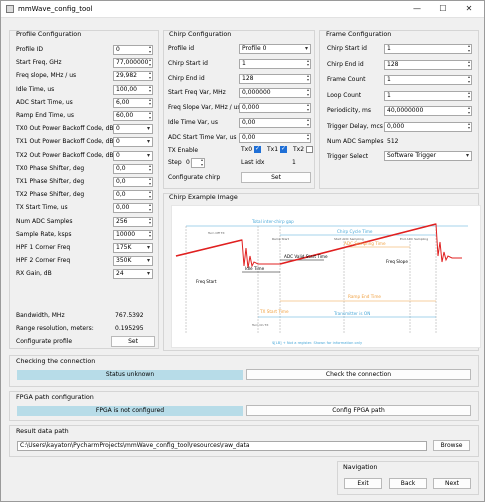  What do you see at coordinates (428, 111) in the screenshot?
I see `frame-row-field: 40,0000000` at bounding box center [428, 111].